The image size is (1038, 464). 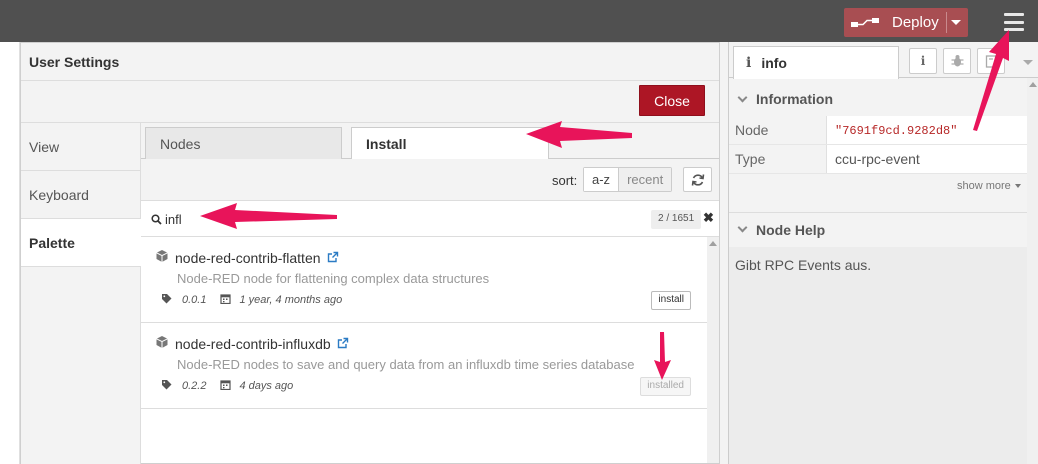 I want to click on package-updated: 4 days ago, so click(x=266, y=386).